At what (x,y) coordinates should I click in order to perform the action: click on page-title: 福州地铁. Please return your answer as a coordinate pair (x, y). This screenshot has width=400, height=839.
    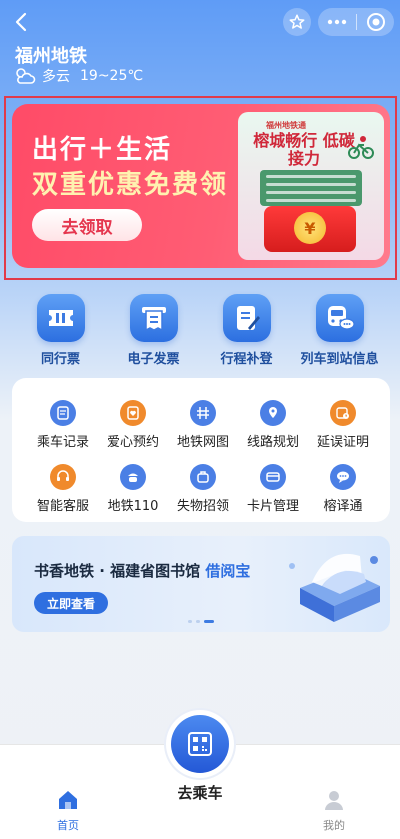
    Looking at the image, I should click on (51, 56).